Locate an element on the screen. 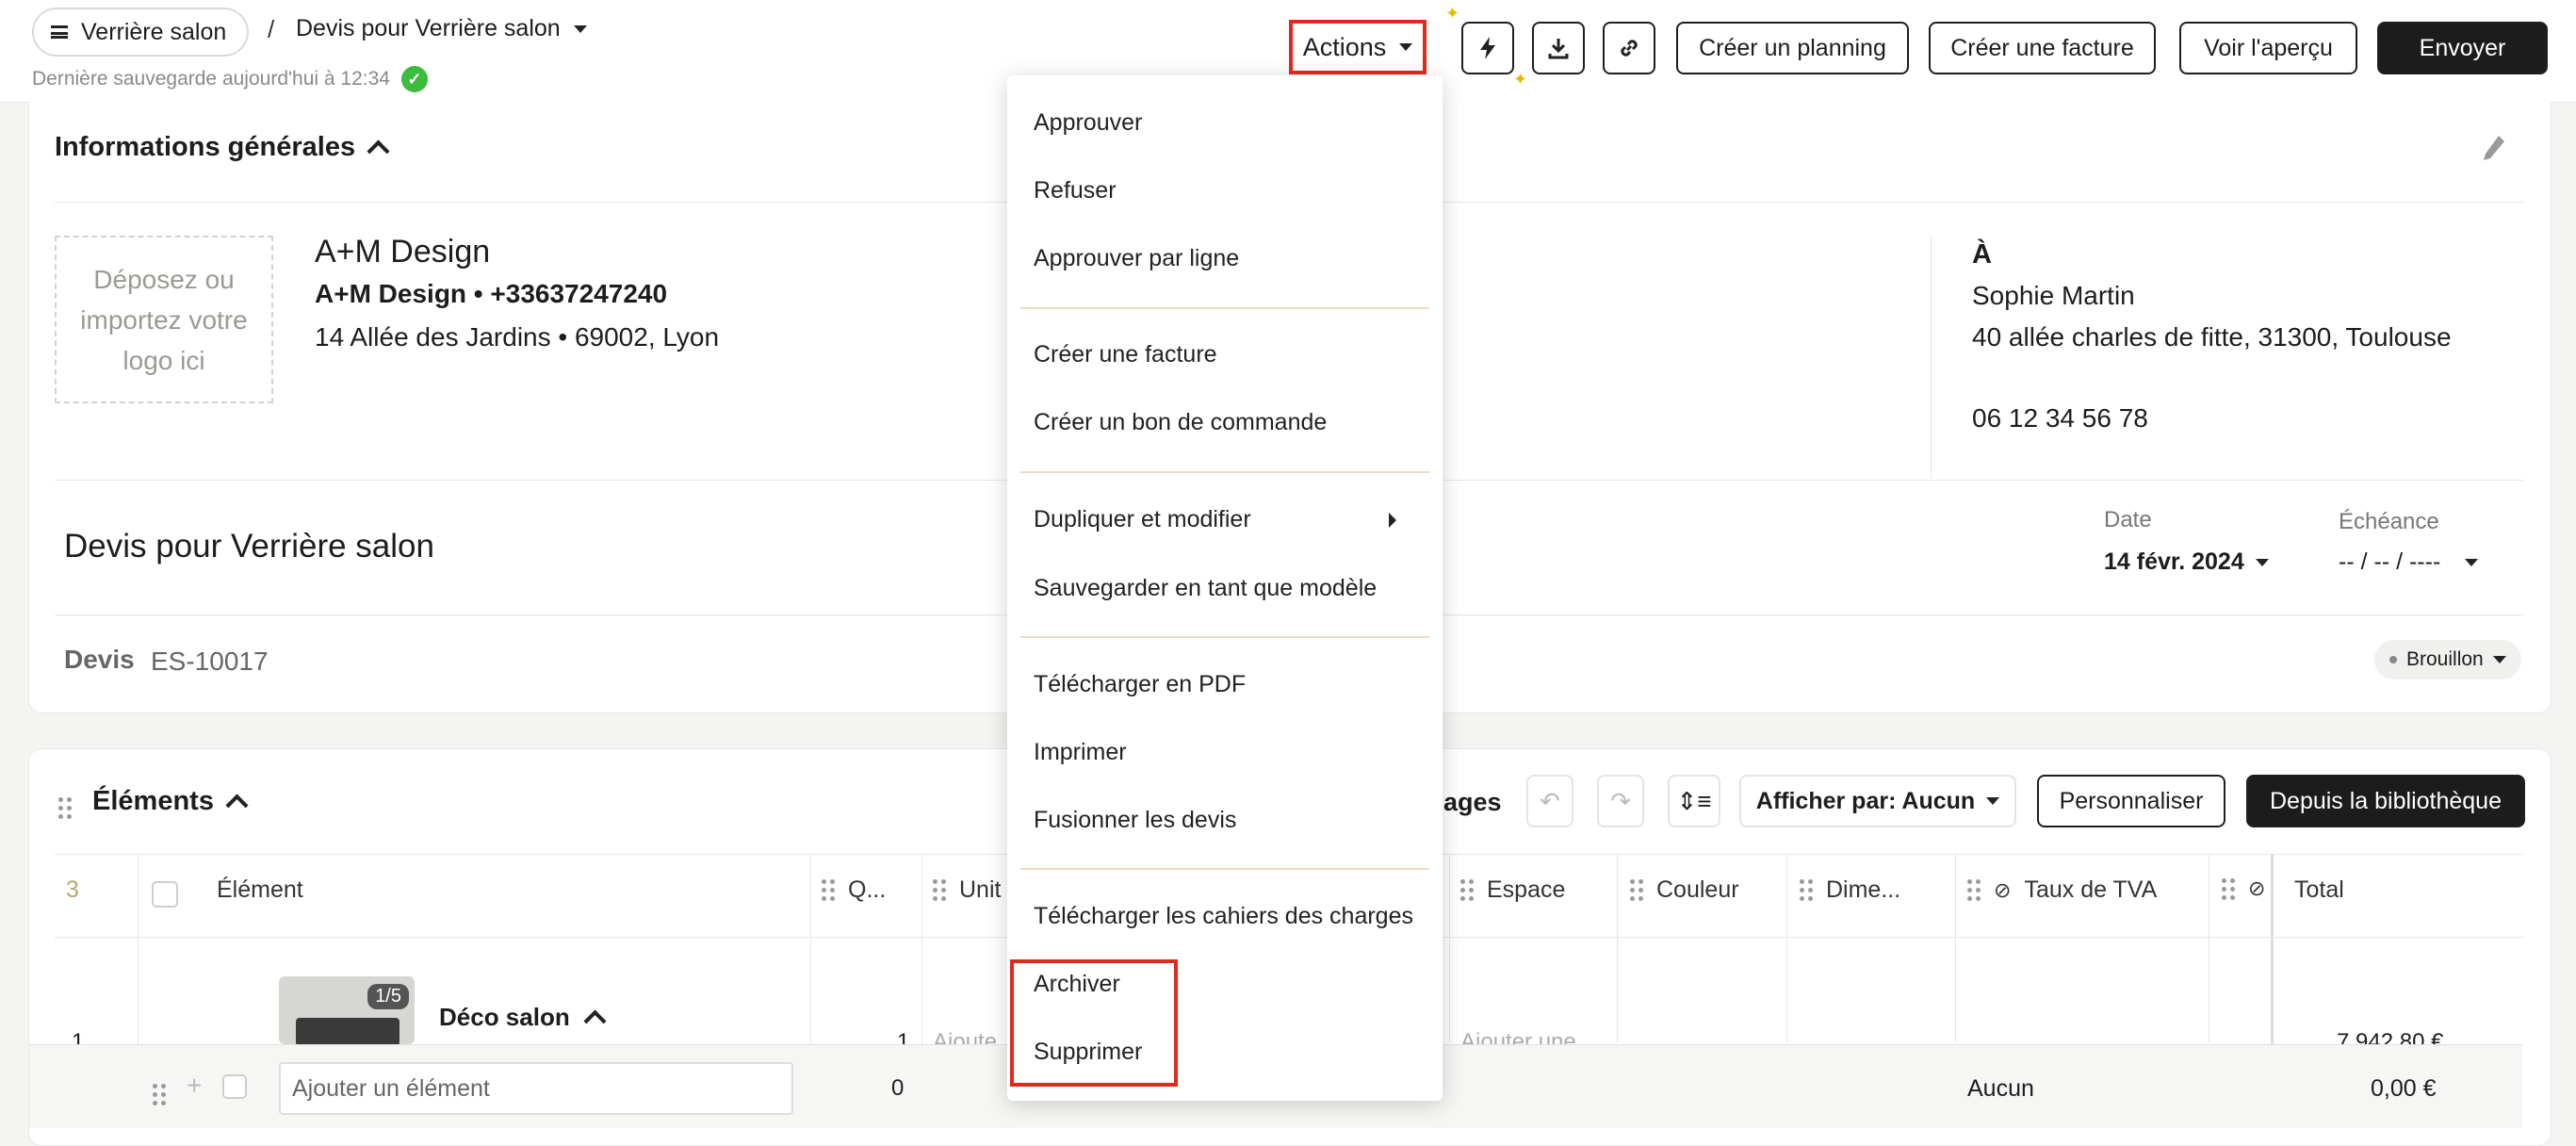 This screenshot has height=1146, width=2576. document-title-dropdown: Devis pour Verrière salon is located at coordinates (441, 29).